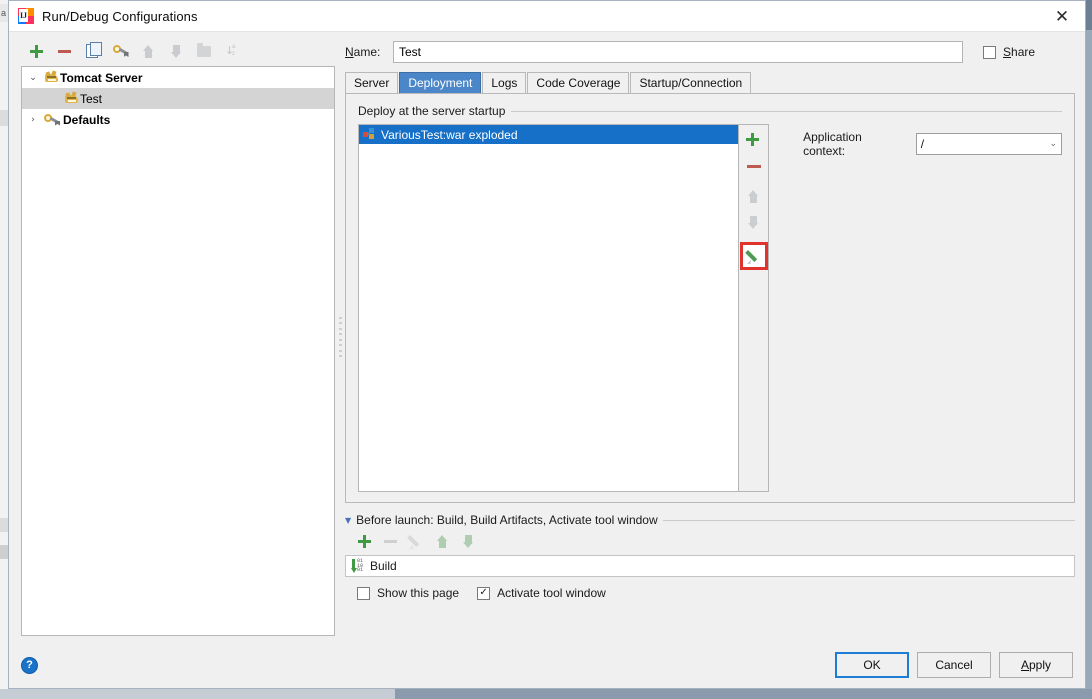 The height and width of the screenshot is (699, 1092). Describe the element at coordinates (872, 665) in the screenshot. I see `ok-button: OK` at that location.